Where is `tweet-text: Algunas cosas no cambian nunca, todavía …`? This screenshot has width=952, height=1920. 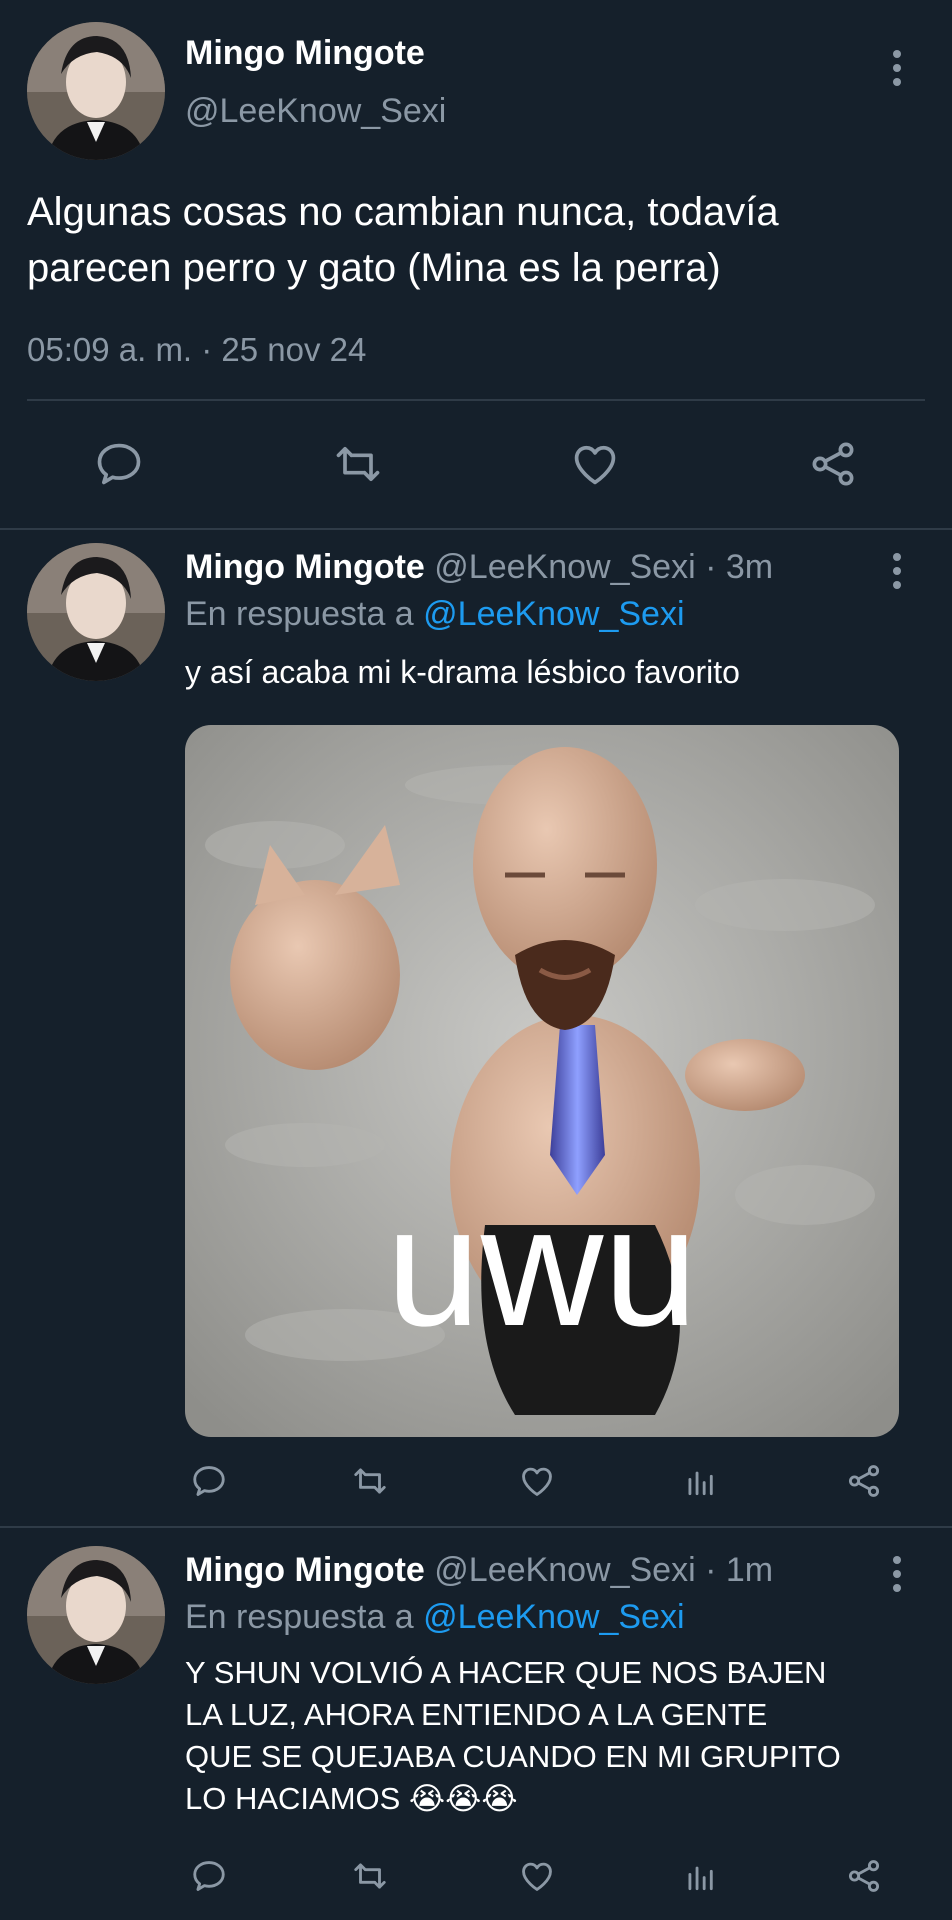
tweet-text: Algunas cosas no cambian nunca, todavía … is located at coordinates (403, 240).